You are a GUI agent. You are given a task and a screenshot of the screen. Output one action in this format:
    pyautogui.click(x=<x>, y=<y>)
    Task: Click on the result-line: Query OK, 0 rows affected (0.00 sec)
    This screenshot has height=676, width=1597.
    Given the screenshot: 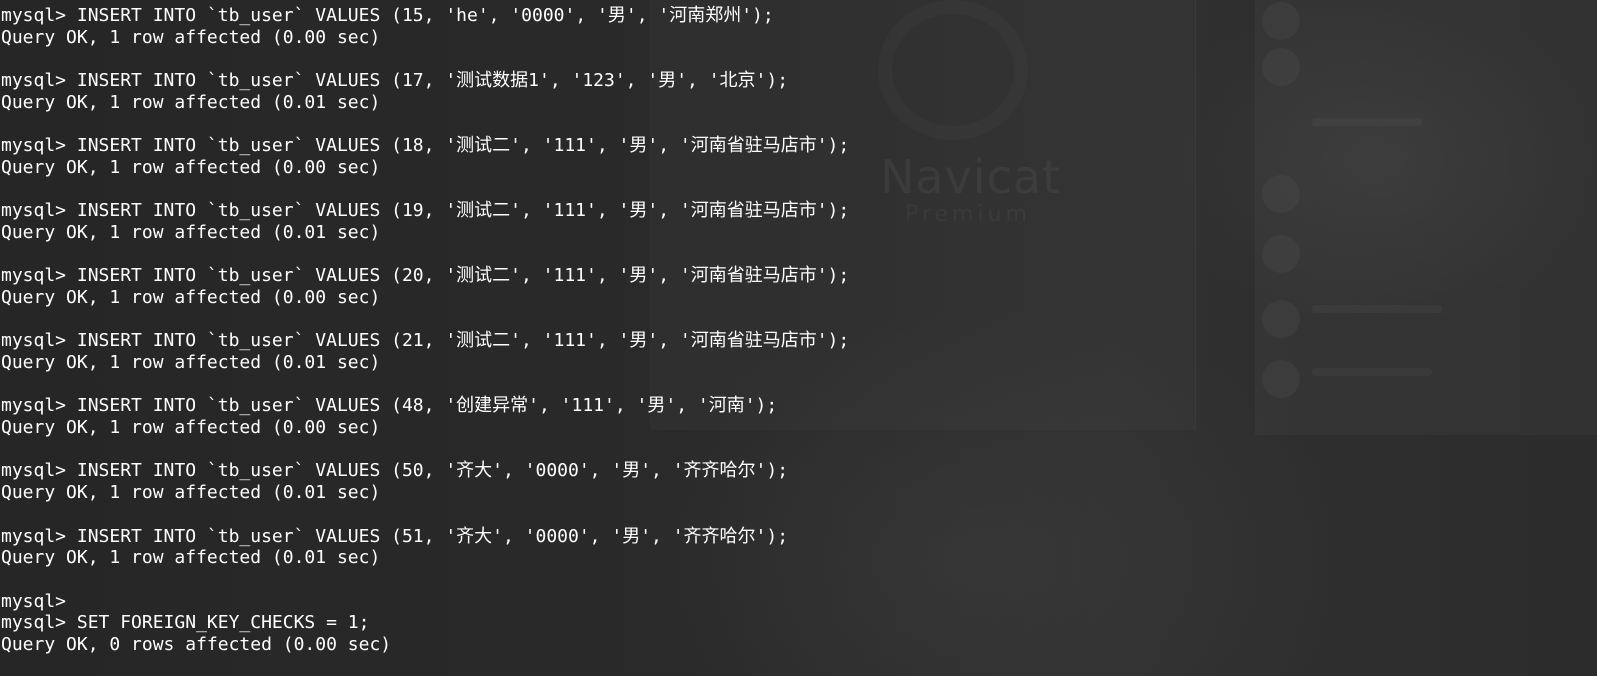 What is the action you would take?
    pyautogui.click(x=196, y=644)
    